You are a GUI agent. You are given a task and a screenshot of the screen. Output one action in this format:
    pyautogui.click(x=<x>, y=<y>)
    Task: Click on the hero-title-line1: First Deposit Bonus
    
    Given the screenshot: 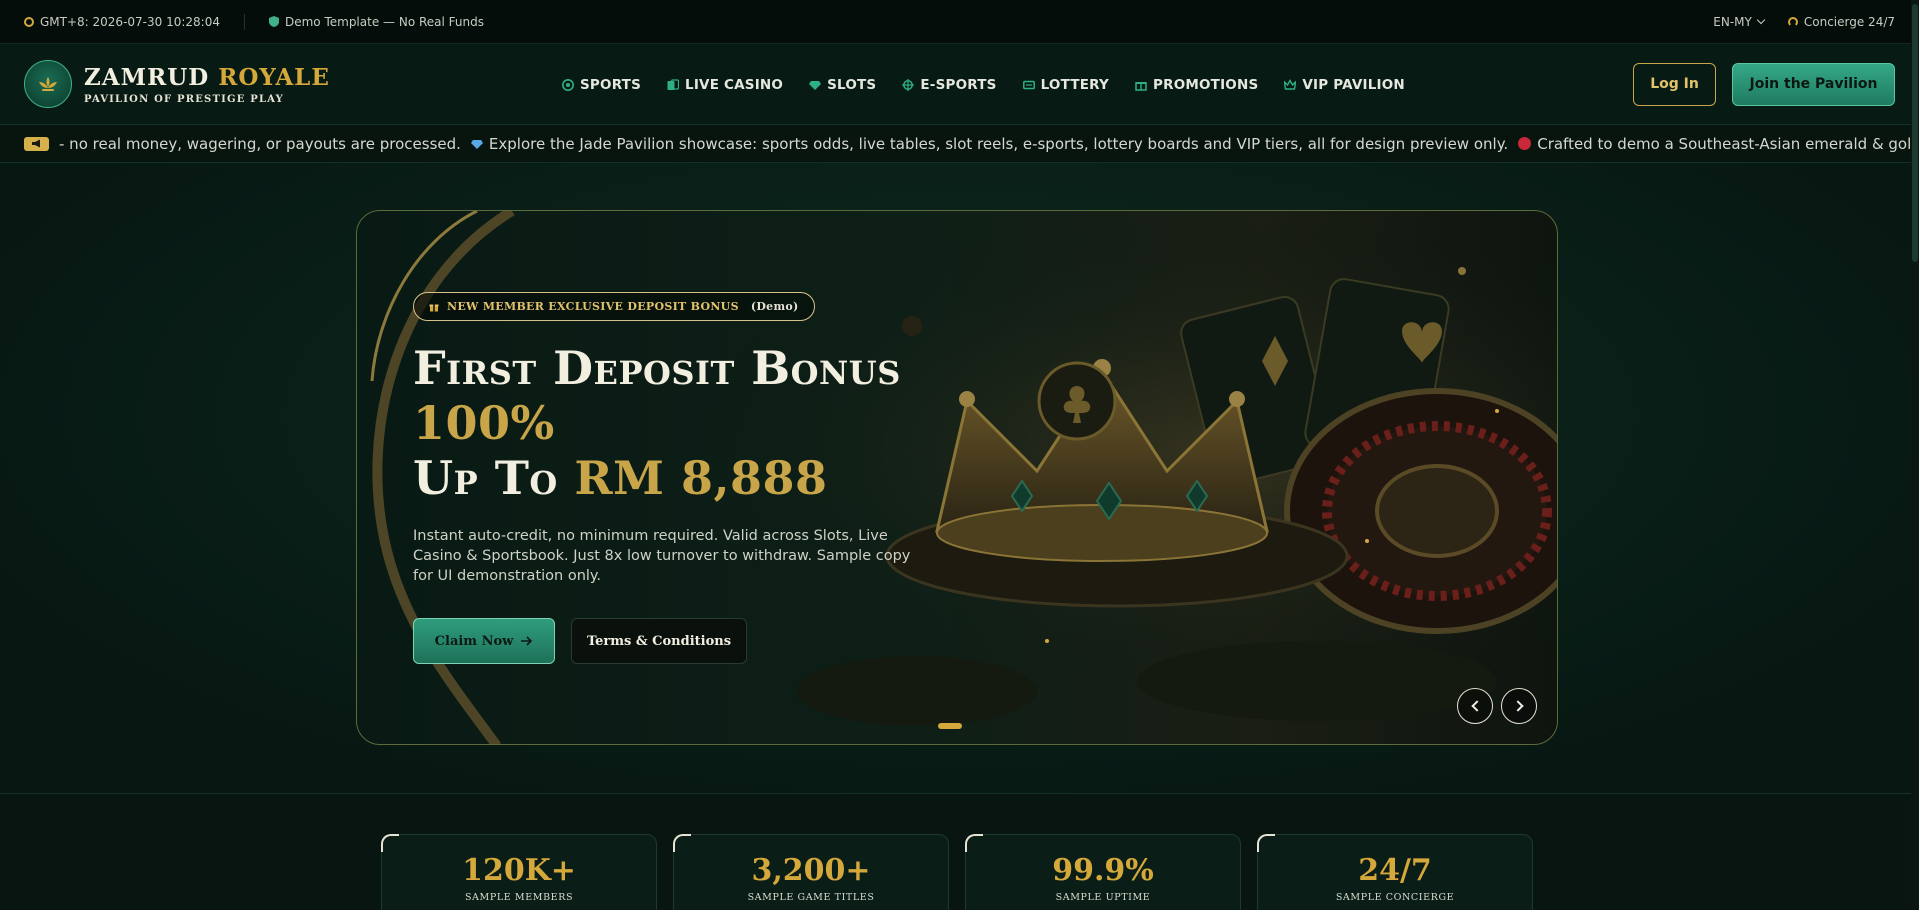 What is the action you would take?
    pyautogui.click(x=657, y=368)
    